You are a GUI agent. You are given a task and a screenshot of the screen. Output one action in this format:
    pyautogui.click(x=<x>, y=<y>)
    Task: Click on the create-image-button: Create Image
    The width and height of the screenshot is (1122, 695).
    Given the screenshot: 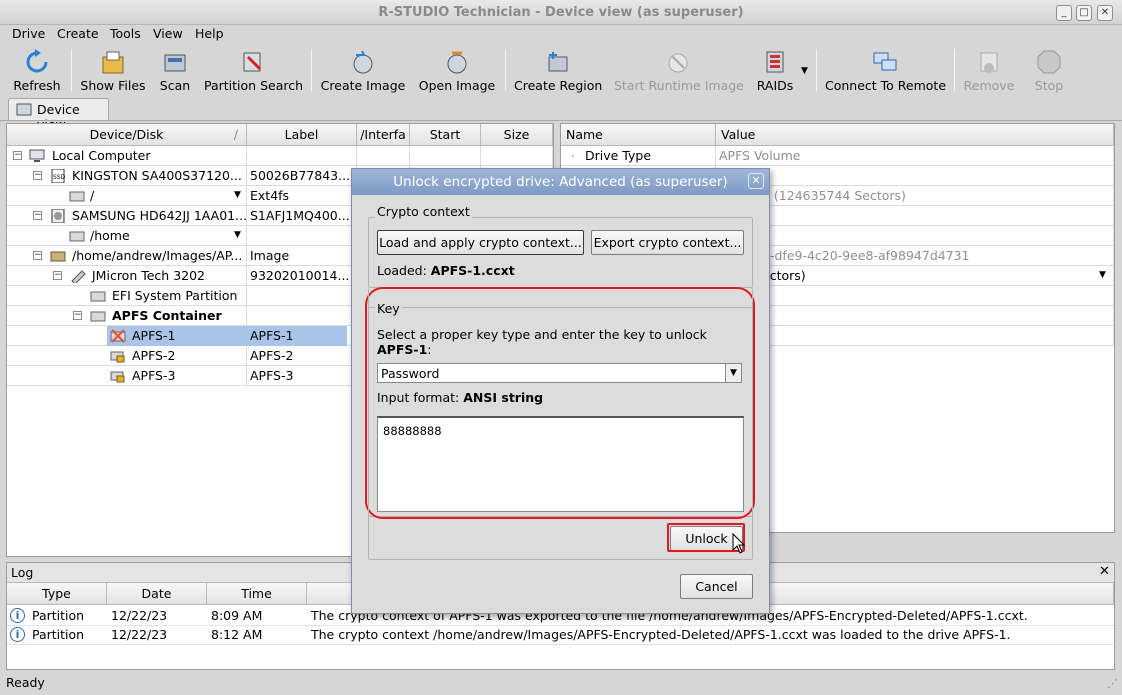 What is the action you would take?
    pyautogui.click(x=363, y=70)
    